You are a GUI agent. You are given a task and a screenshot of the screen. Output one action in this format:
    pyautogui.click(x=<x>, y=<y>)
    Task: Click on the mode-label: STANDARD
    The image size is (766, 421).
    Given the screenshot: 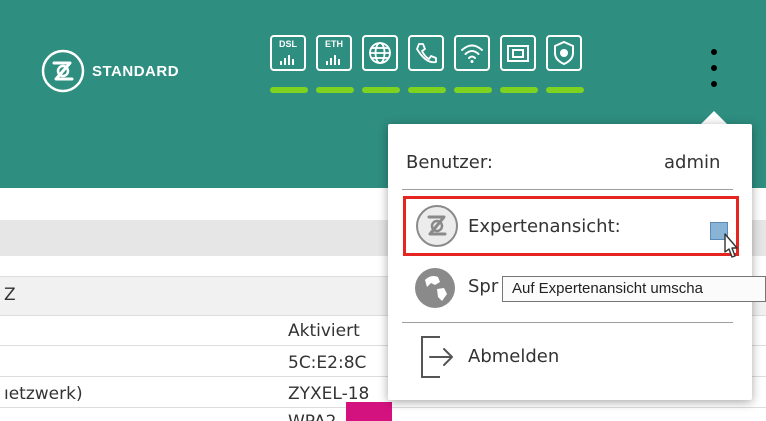 What is the action you would take?
    pyautogui.click(x=136, y=71)
    